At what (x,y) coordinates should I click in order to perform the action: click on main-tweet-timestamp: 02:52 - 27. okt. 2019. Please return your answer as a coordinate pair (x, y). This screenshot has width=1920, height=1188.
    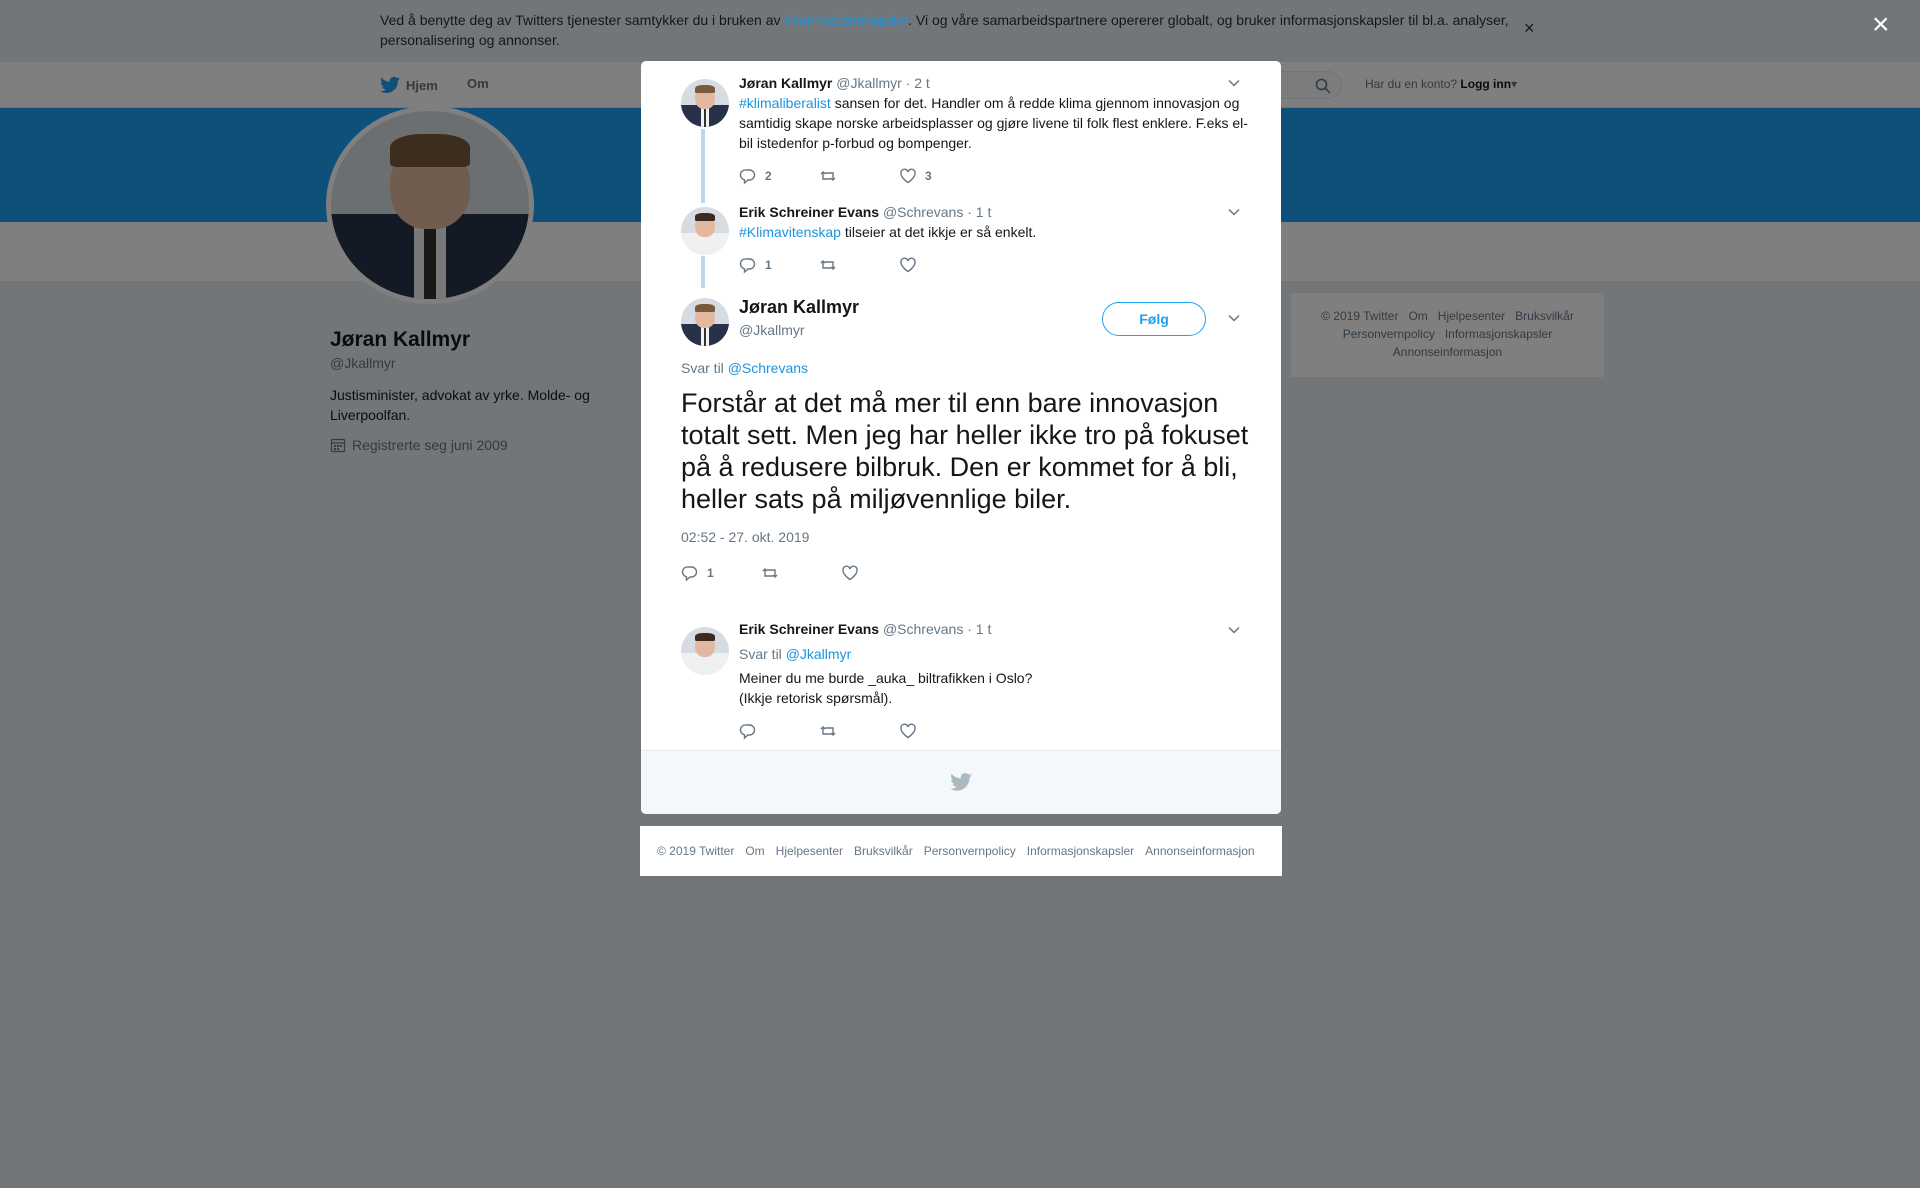
    Looking at the image, I should click on (745, 537).